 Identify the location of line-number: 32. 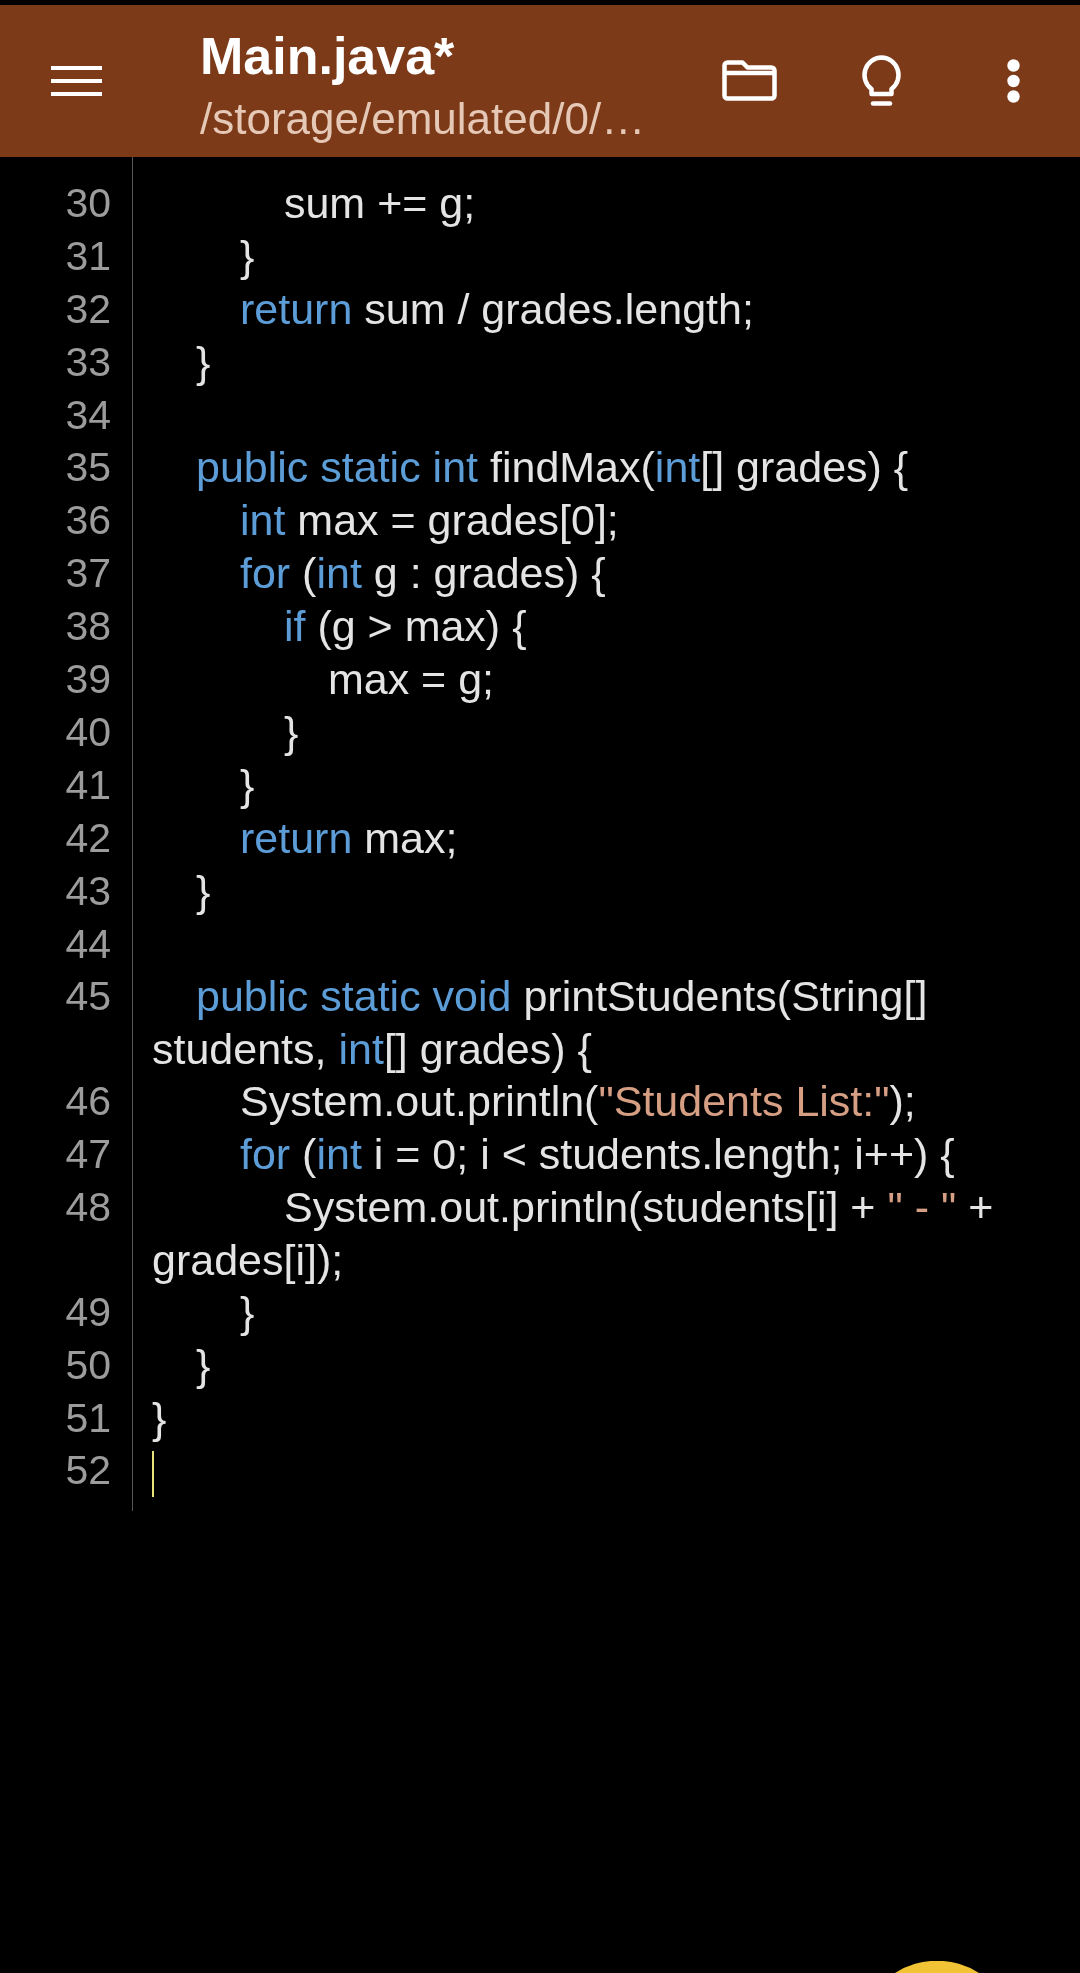
(88, 309).